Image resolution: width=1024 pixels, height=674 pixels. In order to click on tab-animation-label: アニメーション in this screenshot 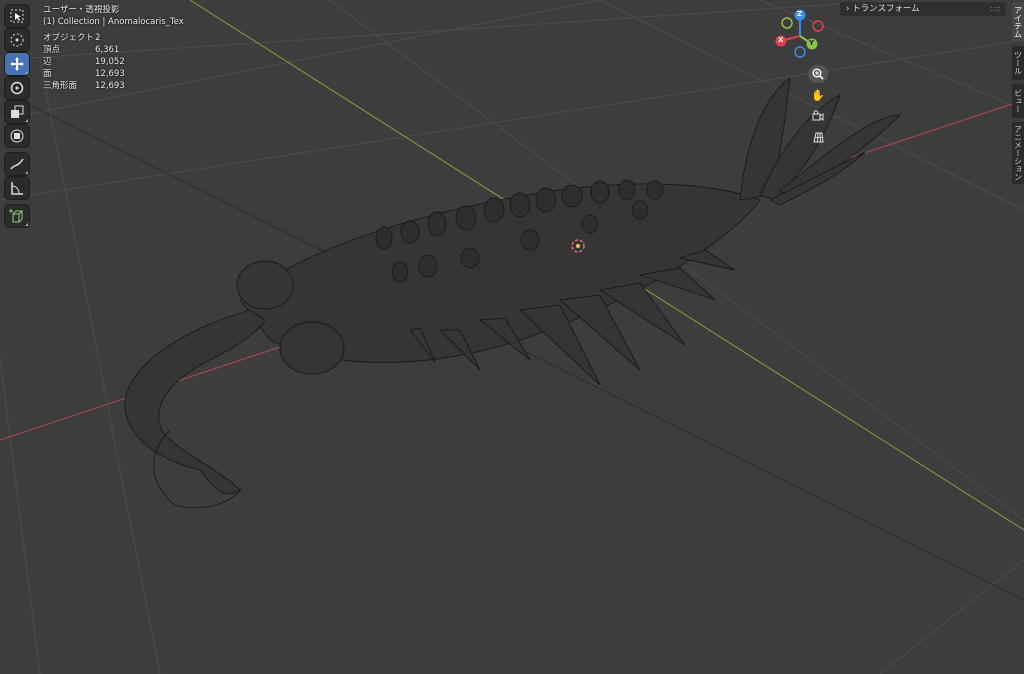, I will do `click(1018, 153)`.